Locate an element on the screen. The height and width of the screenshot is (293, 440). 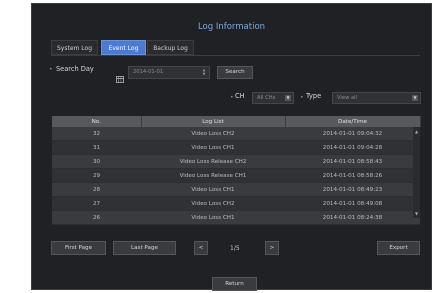
table-scrollbar: ▲ ▼ is located at coordinates (416, 172).